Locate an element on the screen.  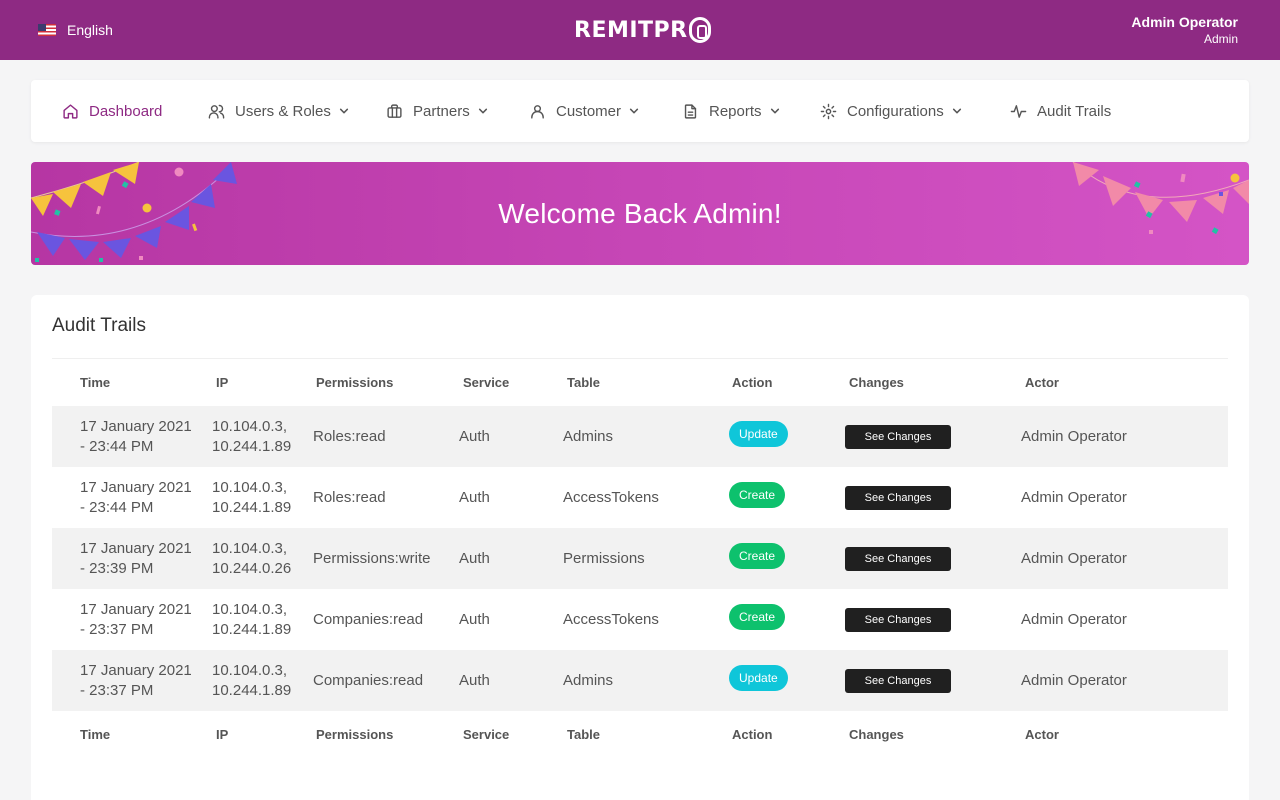
nav-item-audit-trails: Audit Trails is located at coordinates (1060, 111).